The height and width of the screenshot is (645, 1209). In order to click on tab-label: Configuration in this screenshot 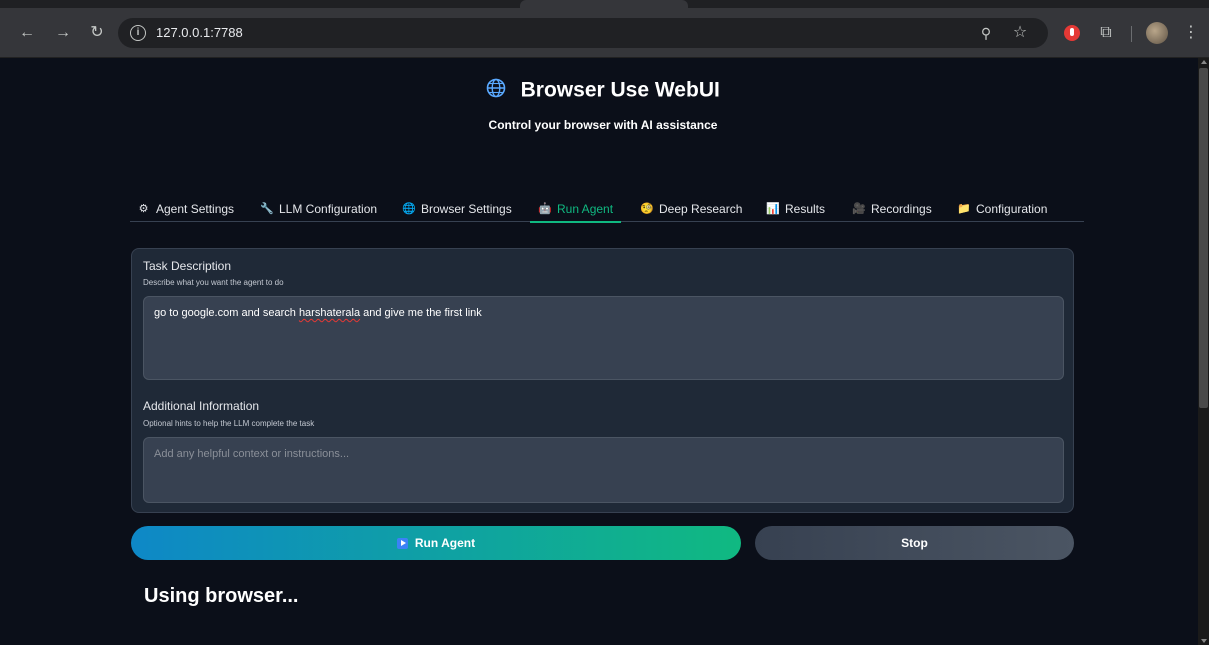, I will do `click(1012, 209)`.